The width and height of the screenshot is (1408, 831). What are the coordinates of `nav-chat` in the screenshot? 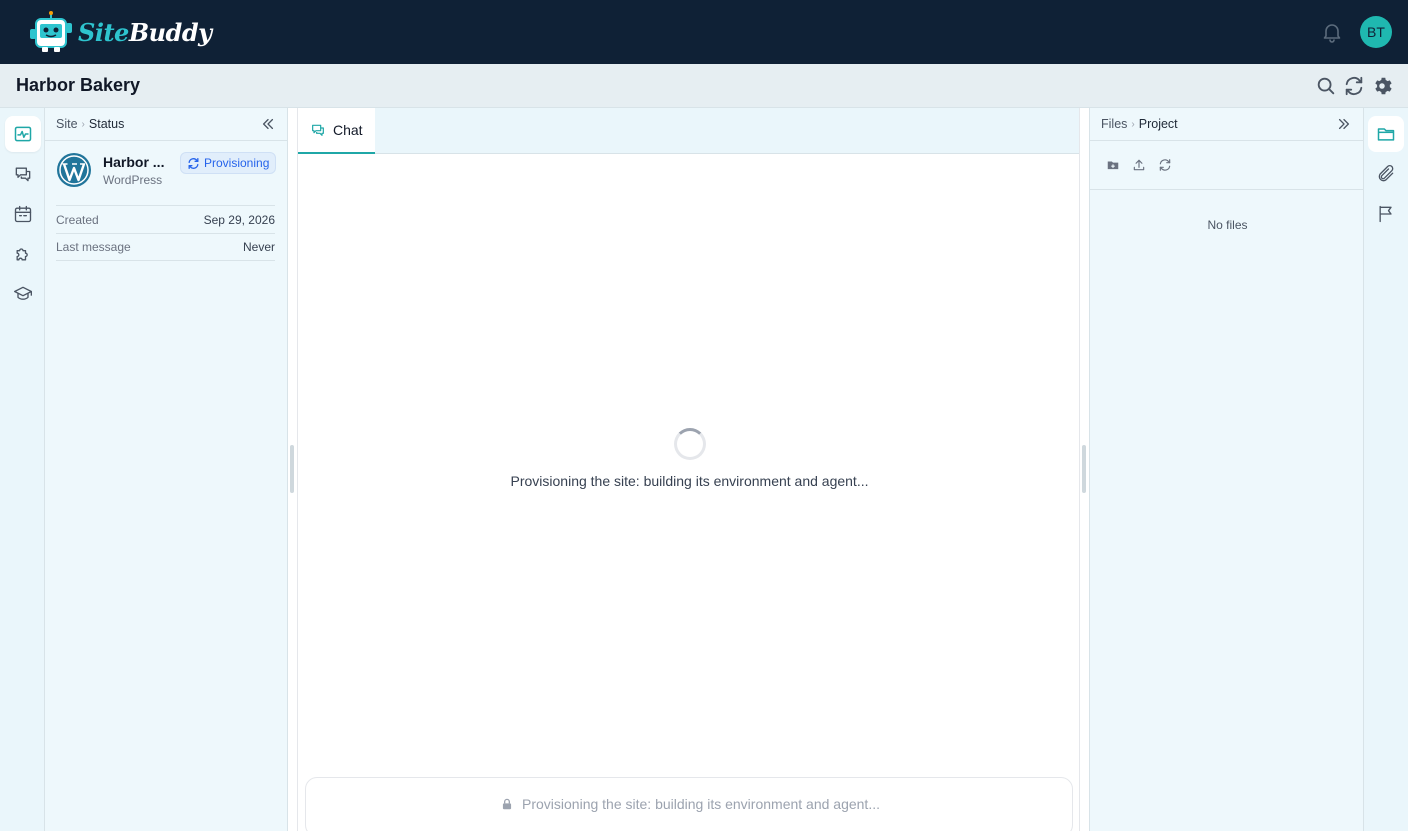 It's located at (23, 174).